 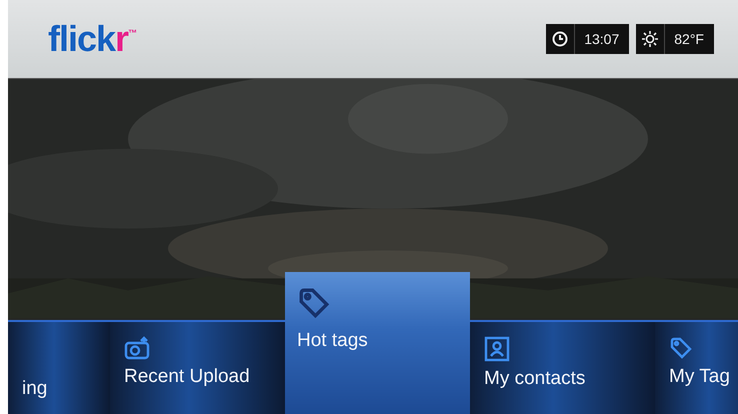 What do you see at coordinates (92, 39) in the screenshot?
I see `flickr-logo: flickr™` at bounding box center [92, 39].